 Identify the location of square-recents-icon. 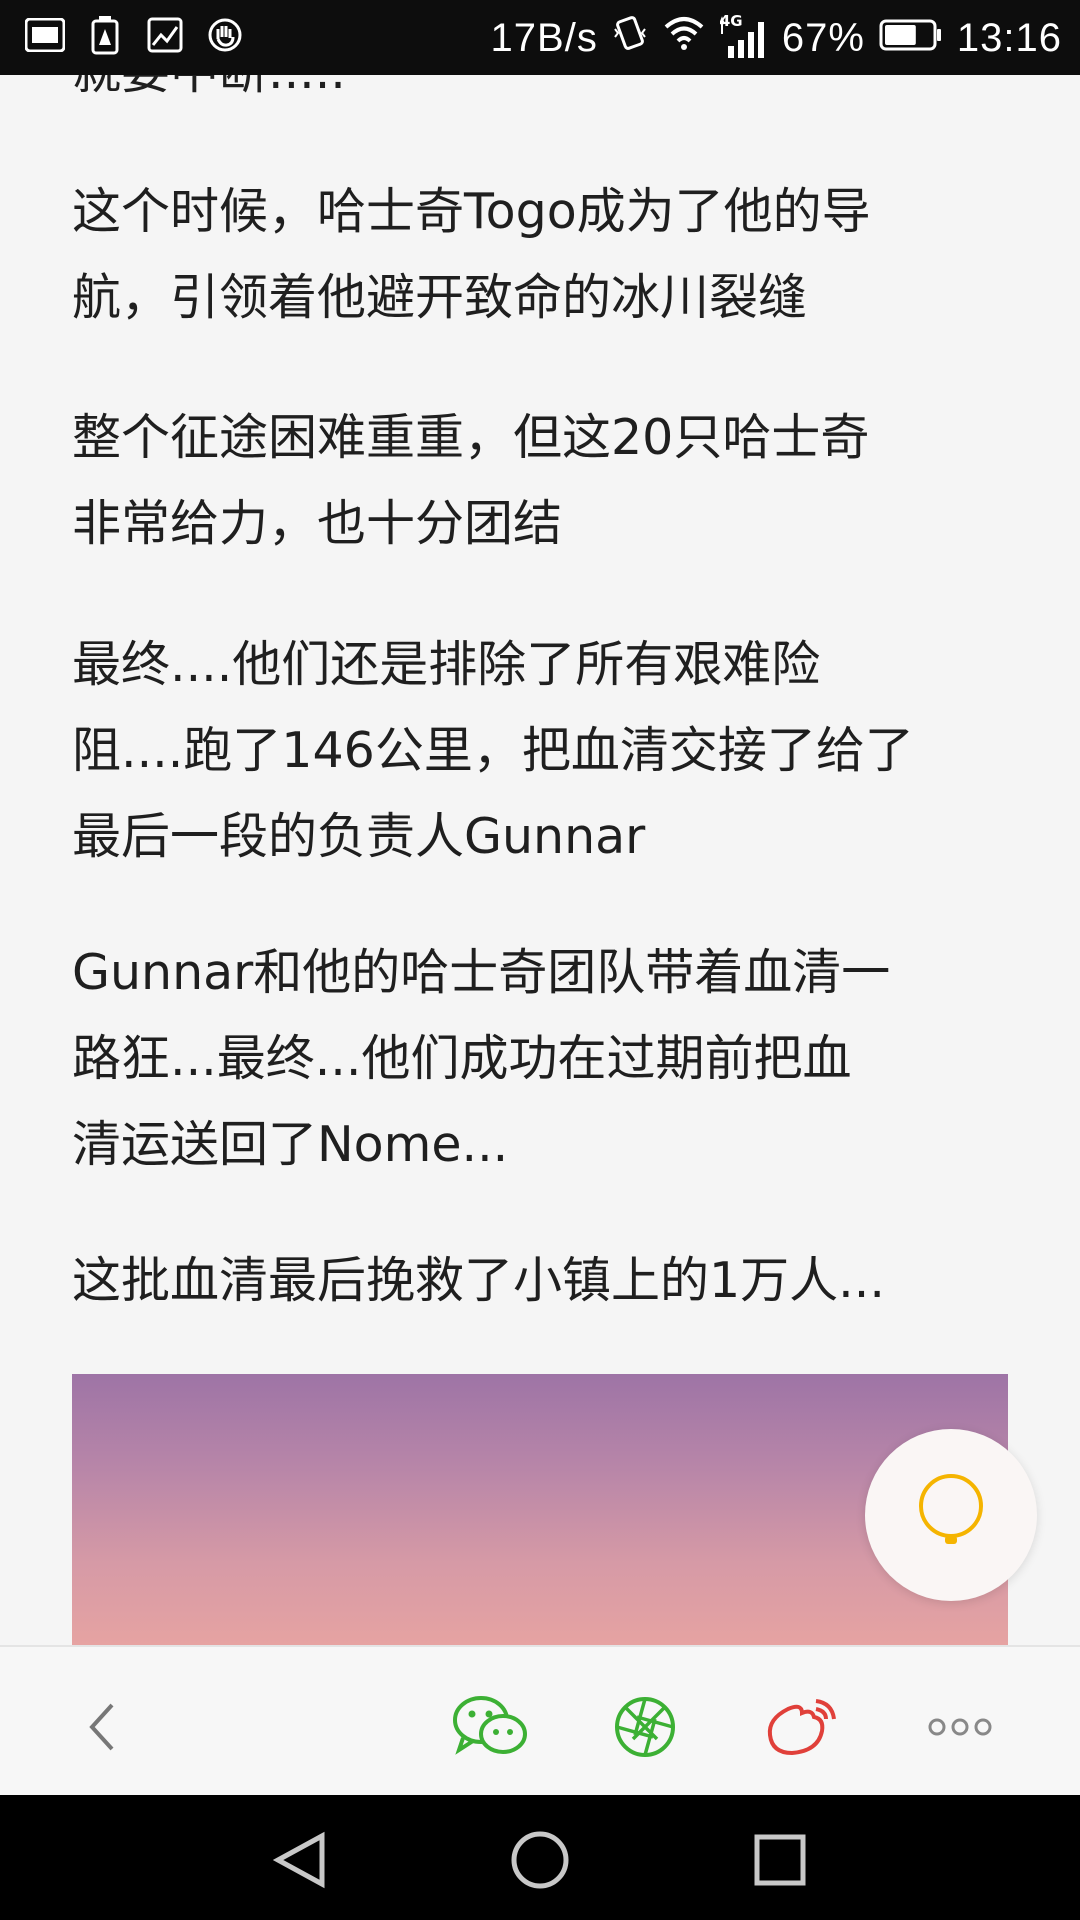
(780, 1860).